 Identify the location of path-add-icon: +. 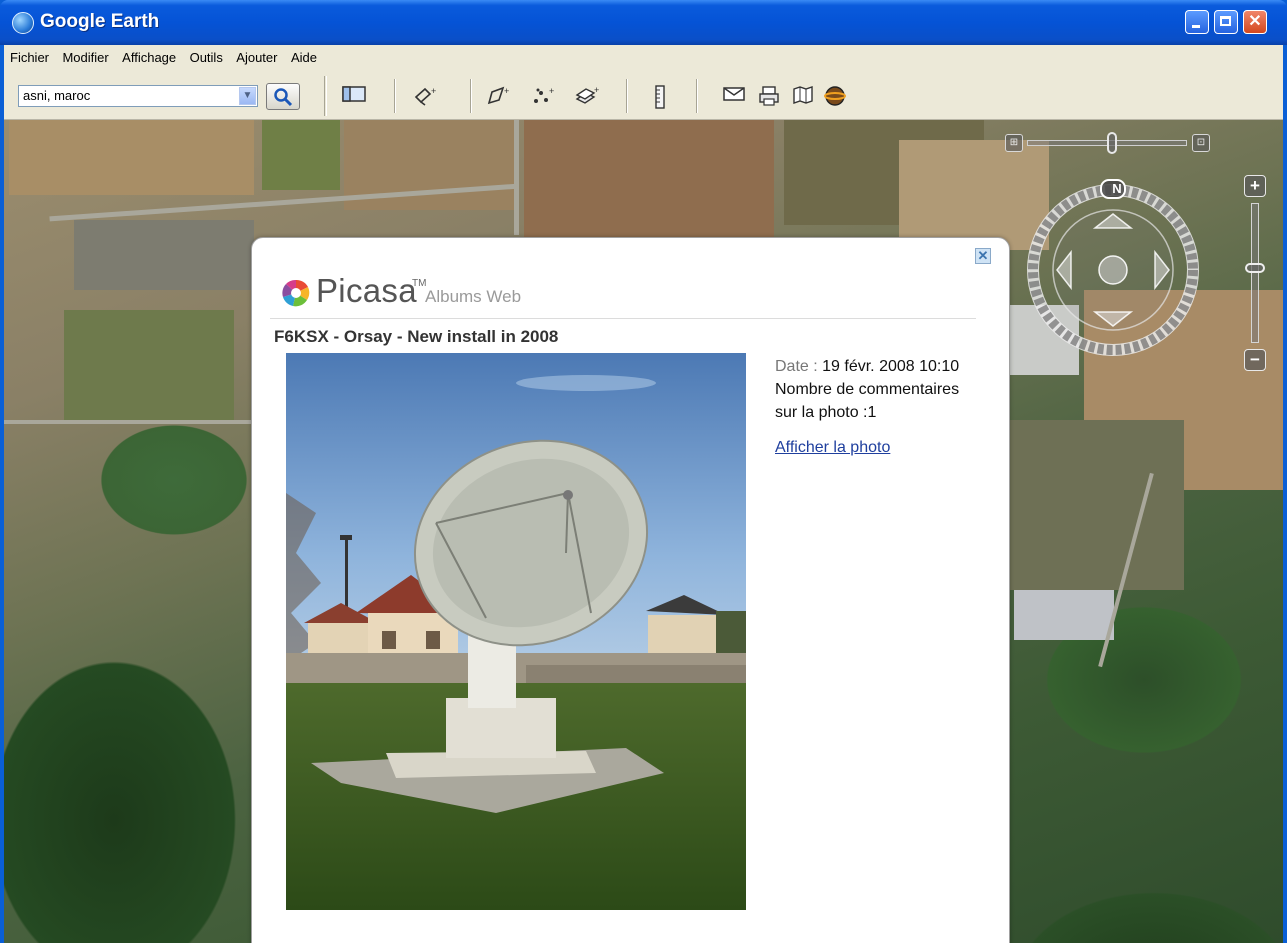
(544, 94).